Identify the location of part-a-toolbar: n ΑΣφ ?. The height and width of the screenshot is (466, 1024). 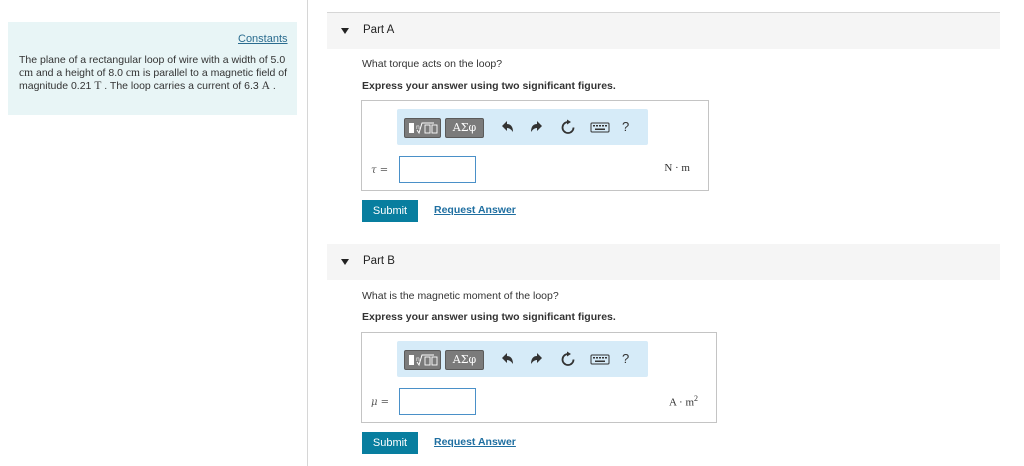
(522, 127).